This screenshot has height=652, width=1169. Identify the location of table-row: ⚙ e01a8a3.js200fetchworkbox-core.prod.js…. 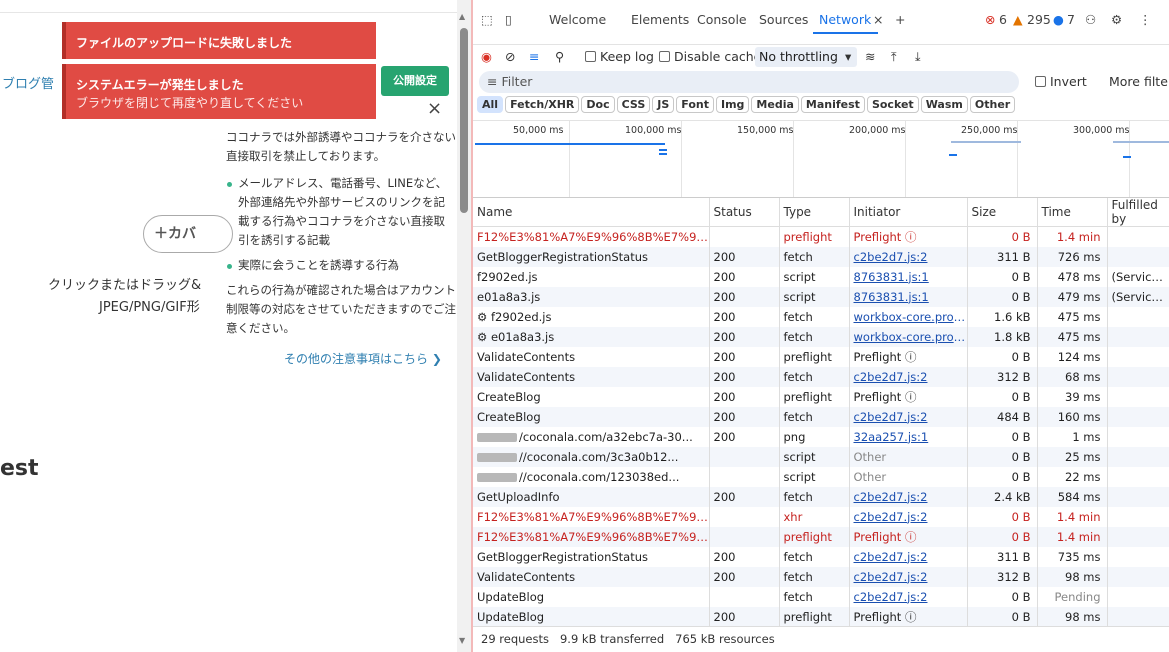
(821, 336).